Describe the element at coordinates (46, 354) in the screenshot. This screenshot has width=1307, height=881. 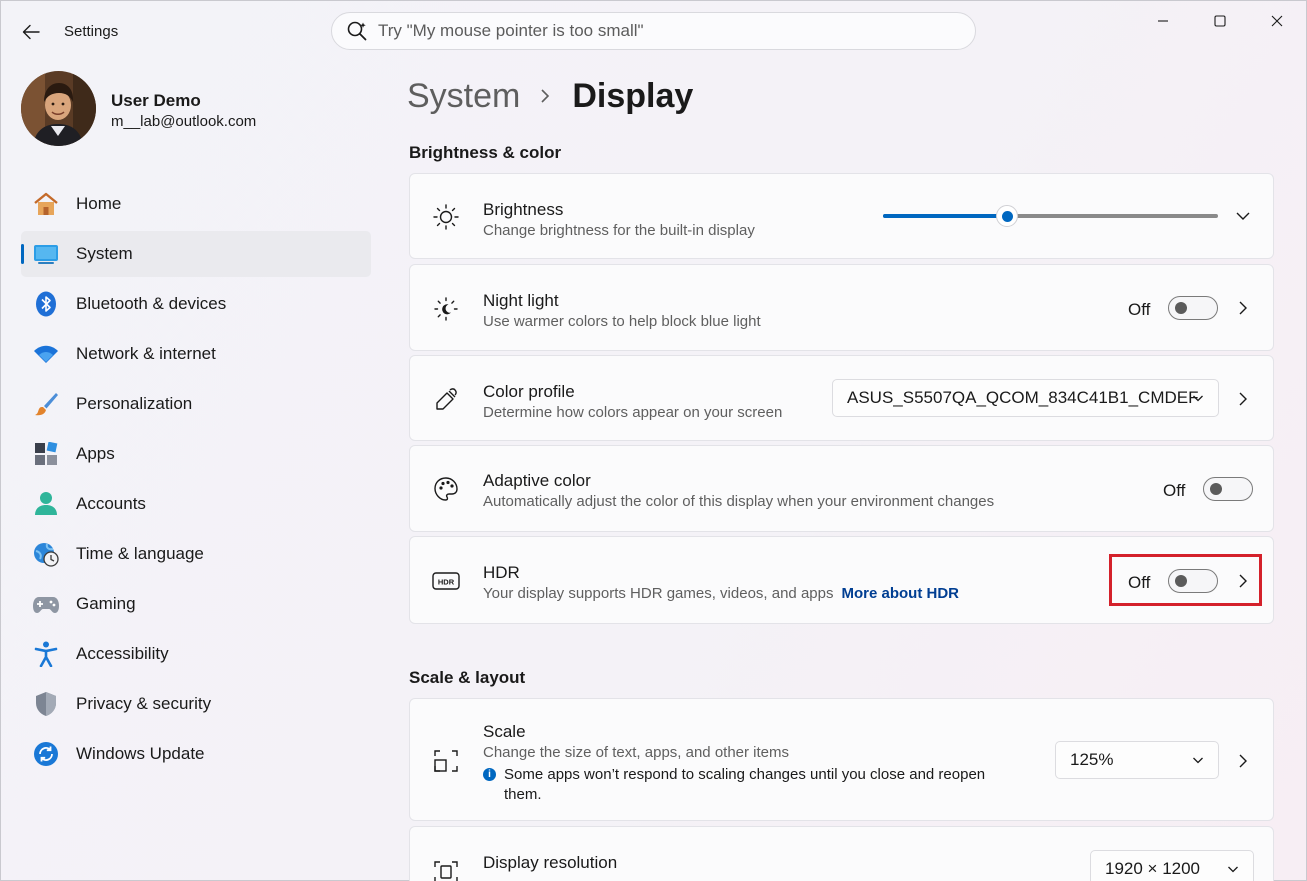
I see `wifi-icon` at that location.